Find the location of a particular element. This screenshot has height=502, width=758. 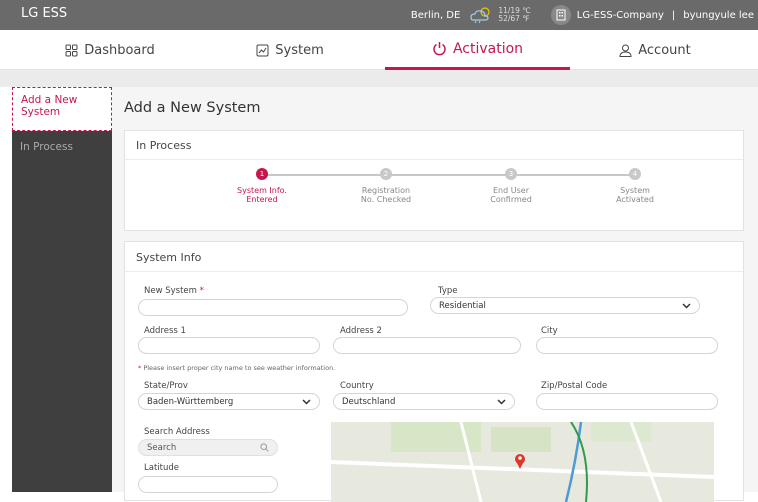

tab-system-label: System is located at coordinates (299, 50).